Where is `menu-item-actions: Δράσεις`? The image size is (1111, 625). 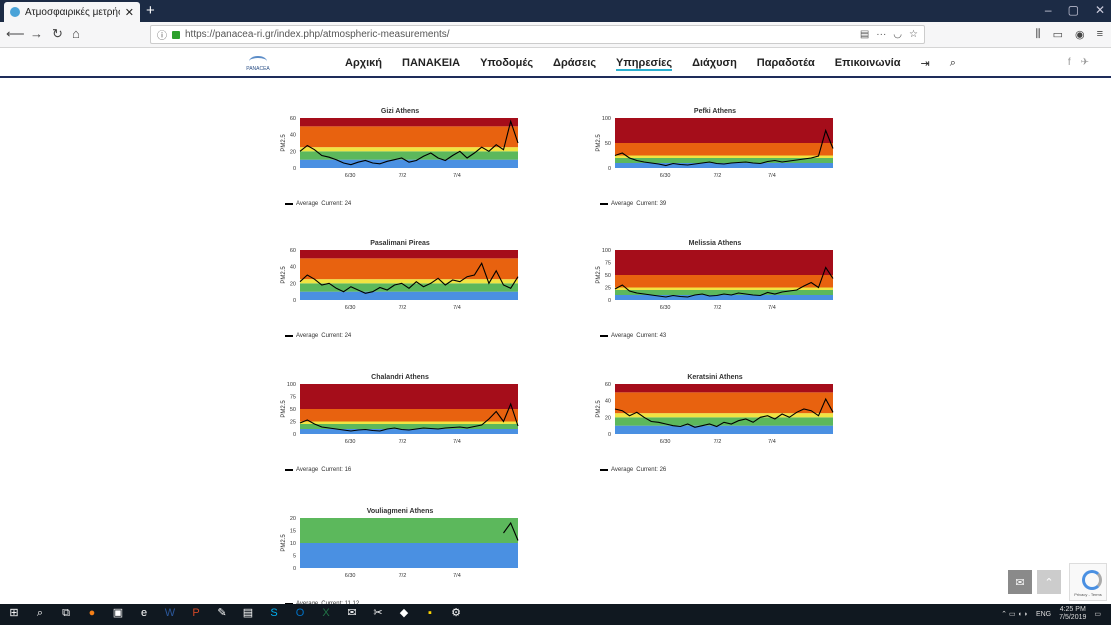 menu-item-actions: Δράσεις is located at coordinates (574, 64).